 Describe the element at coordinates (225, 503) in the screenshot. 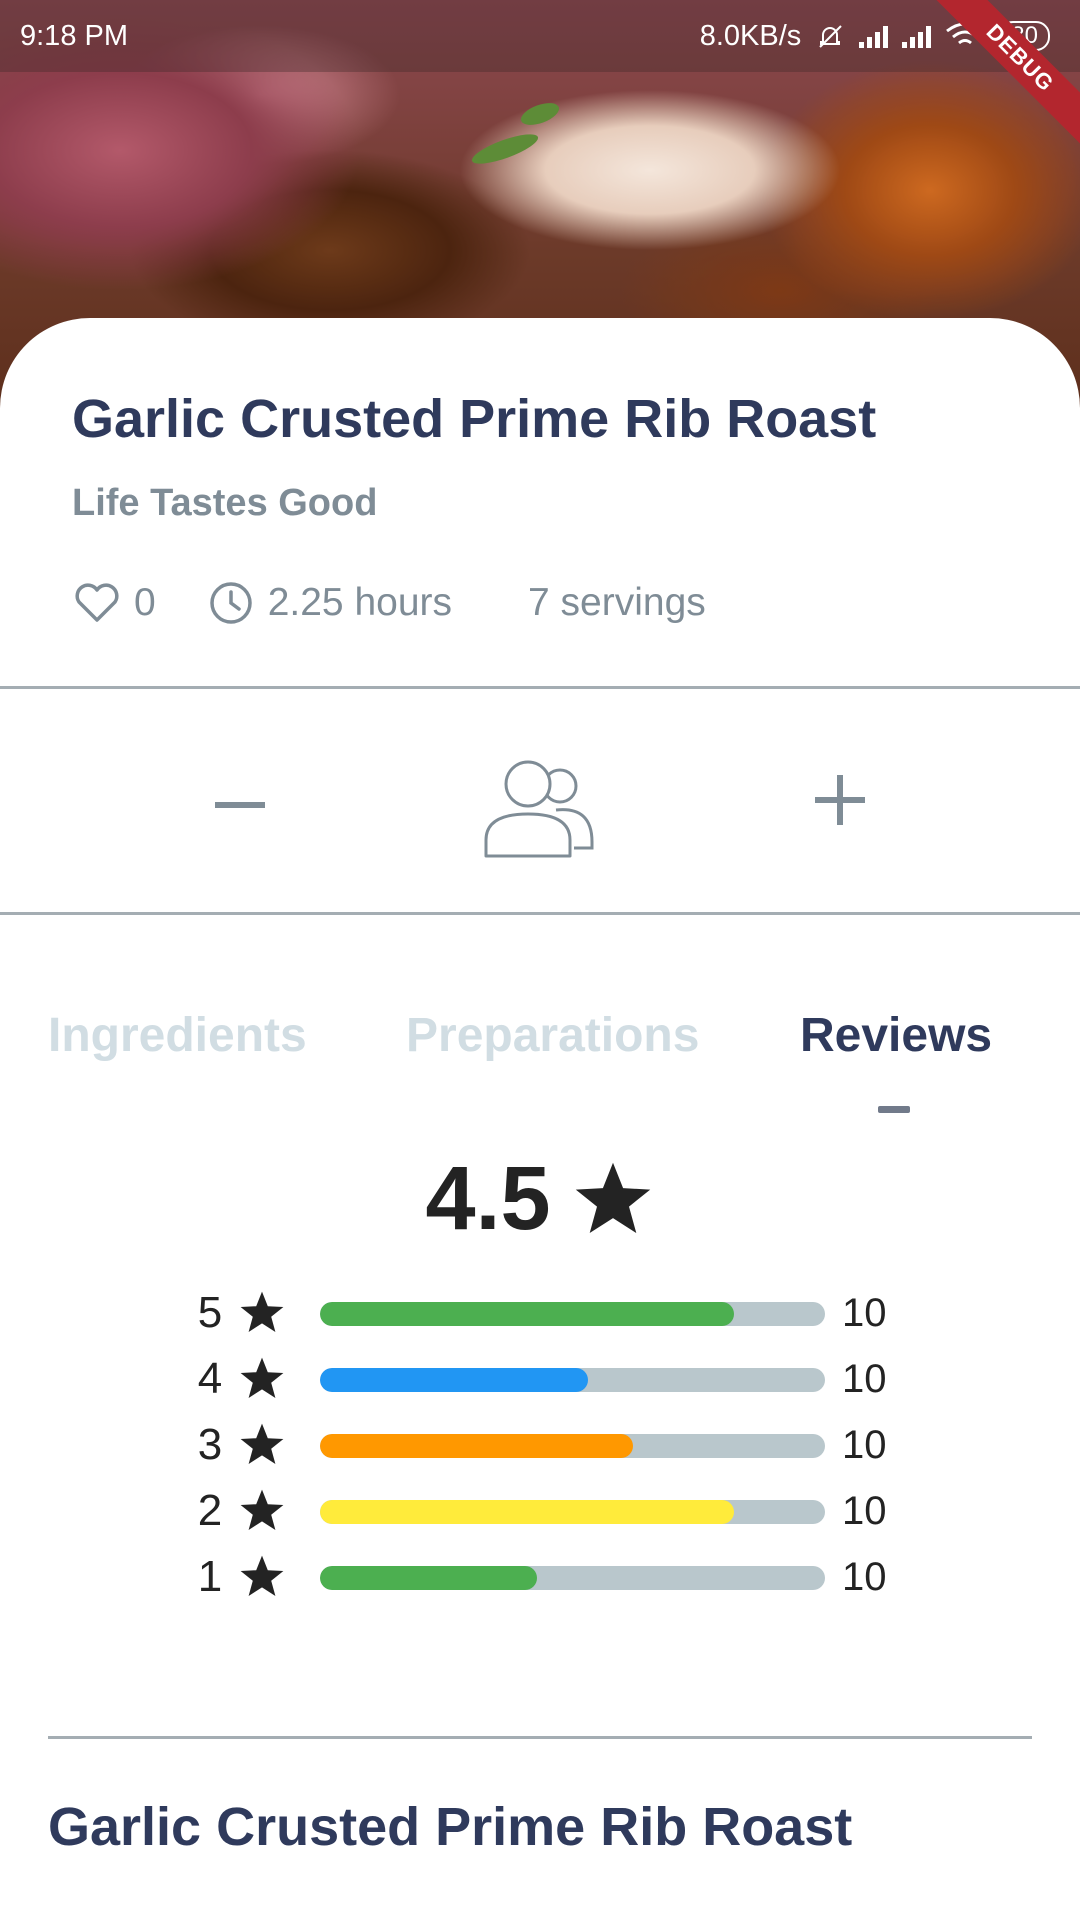

I see `recipe-subtitle: Life Tastes Good` at that location.